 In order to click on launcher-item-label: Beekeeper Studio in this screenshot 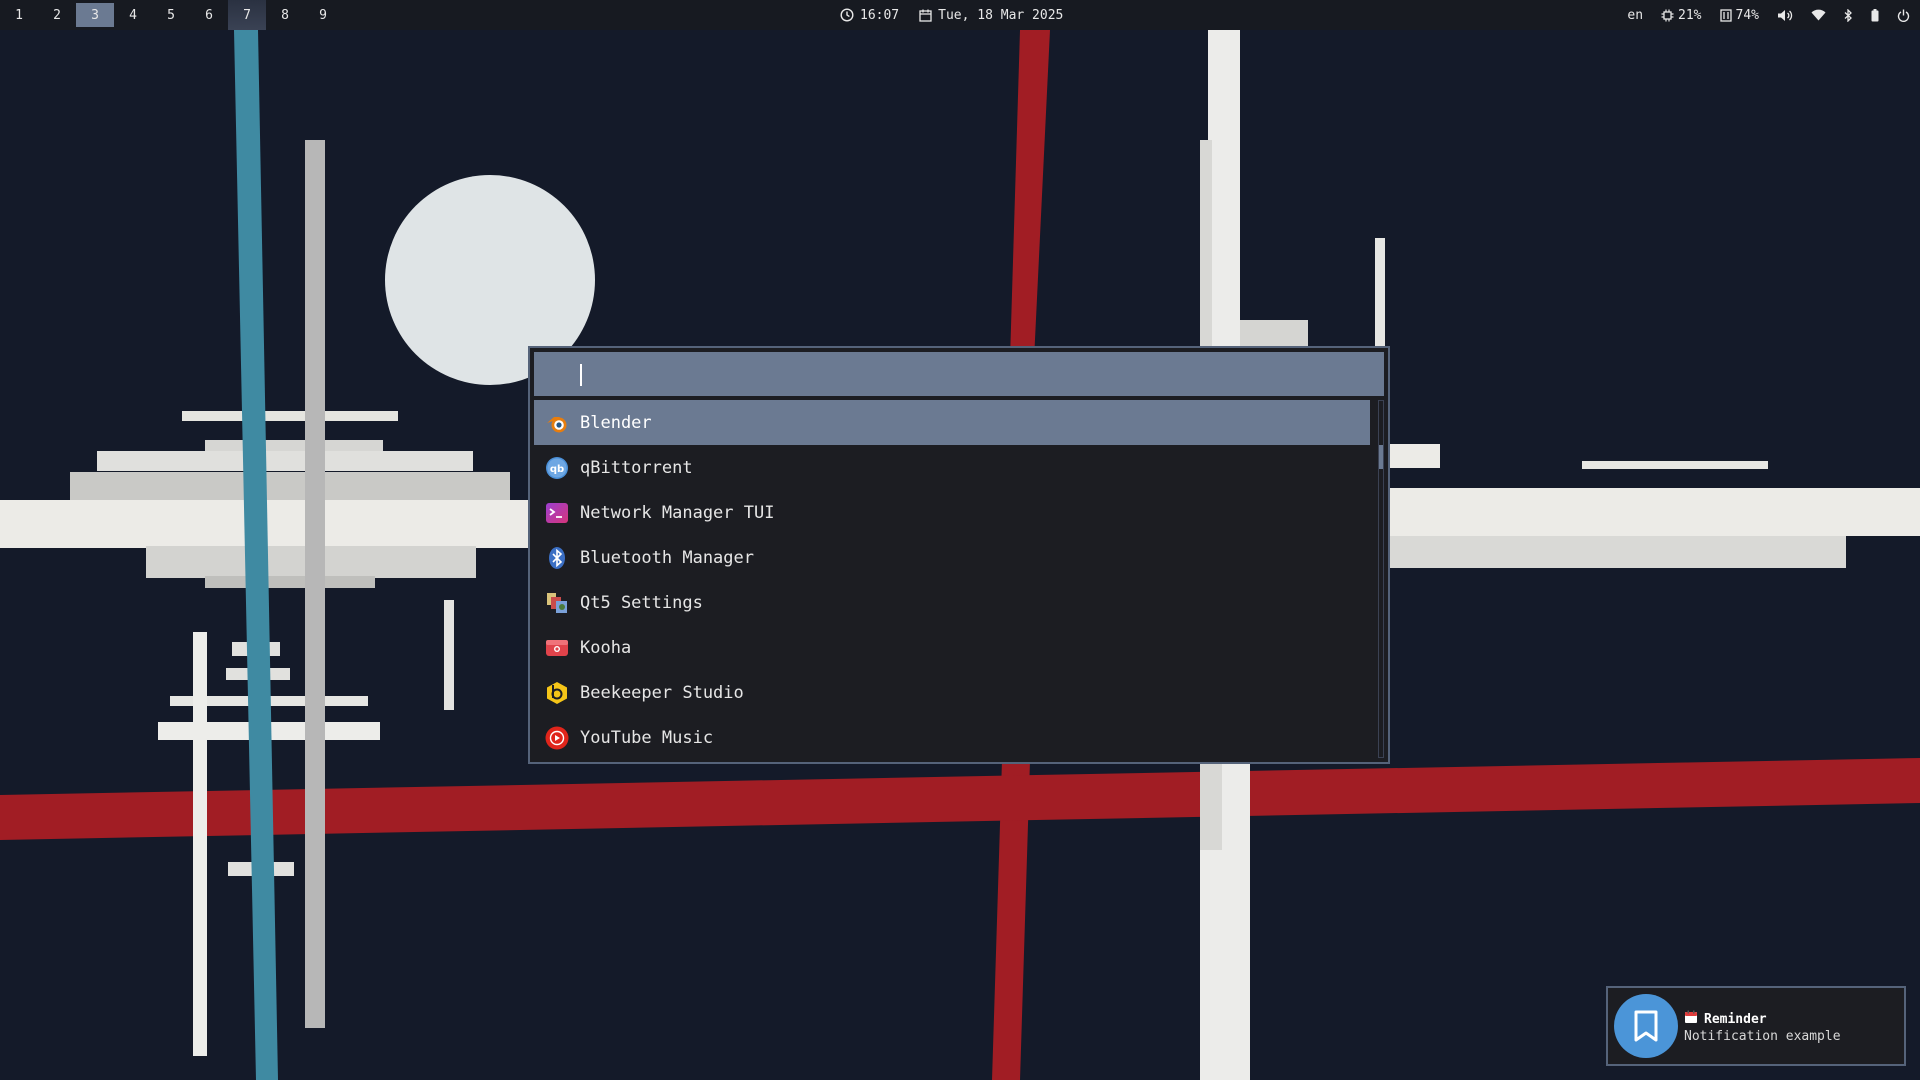, I will do `click(662, 692)`.